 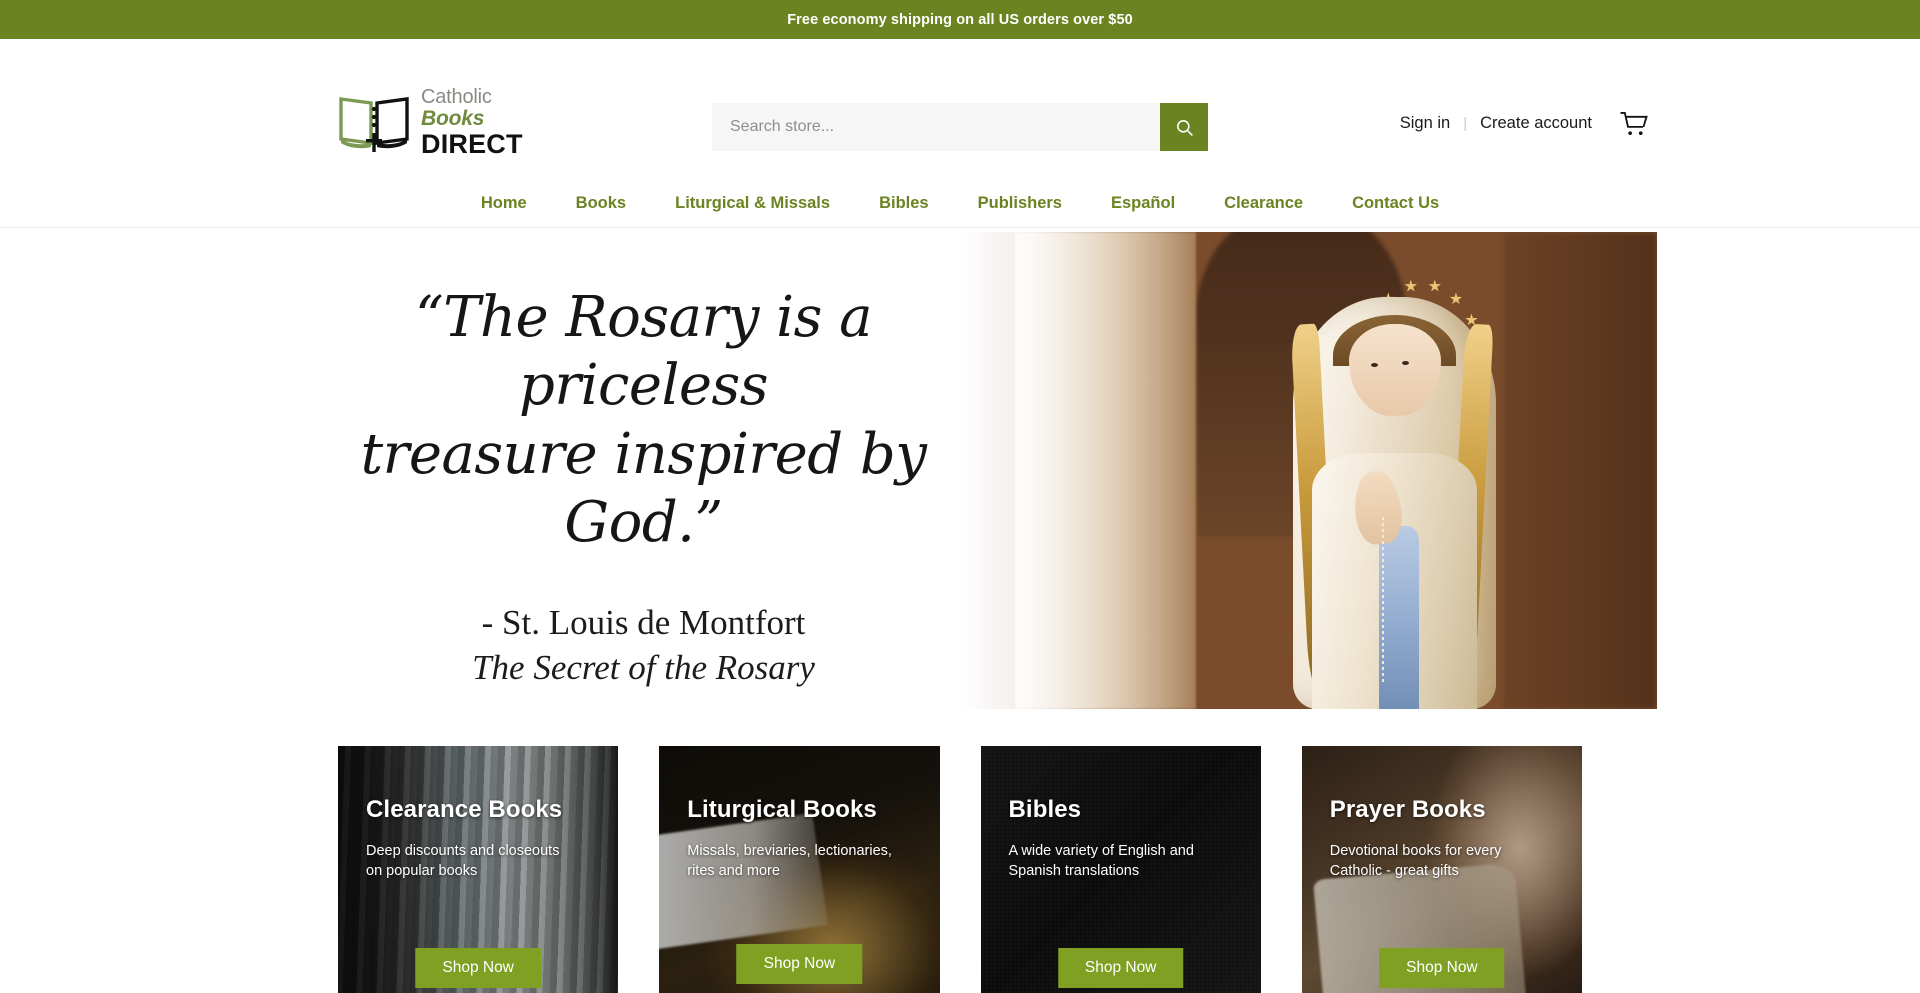 What do you see at coordinates (472, 144) in the screenshot?
I see `logo-line-direct: DIRECT` at bounding box center [472, 144].